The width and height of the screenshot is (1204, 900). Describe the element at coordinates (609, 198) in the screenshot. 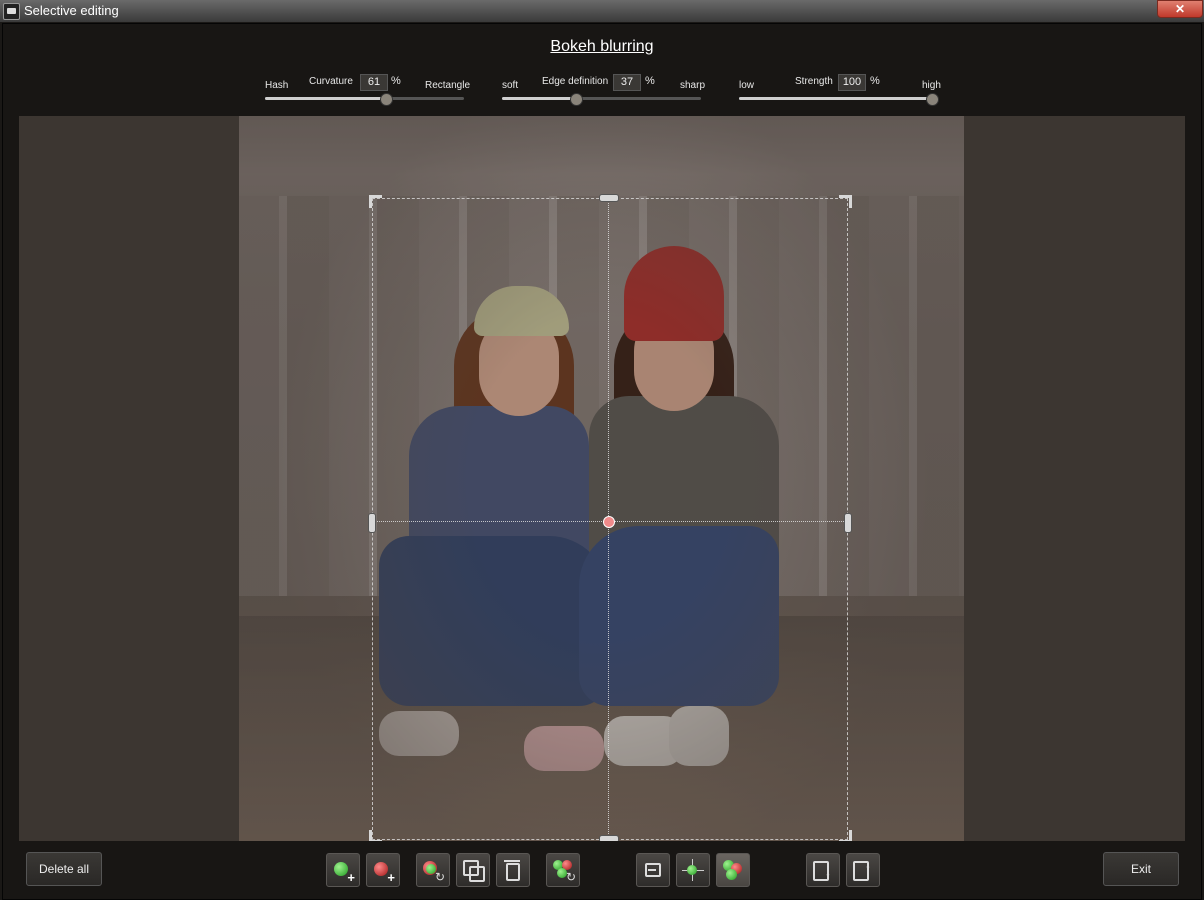

I see `selection-top-handle` at that location.